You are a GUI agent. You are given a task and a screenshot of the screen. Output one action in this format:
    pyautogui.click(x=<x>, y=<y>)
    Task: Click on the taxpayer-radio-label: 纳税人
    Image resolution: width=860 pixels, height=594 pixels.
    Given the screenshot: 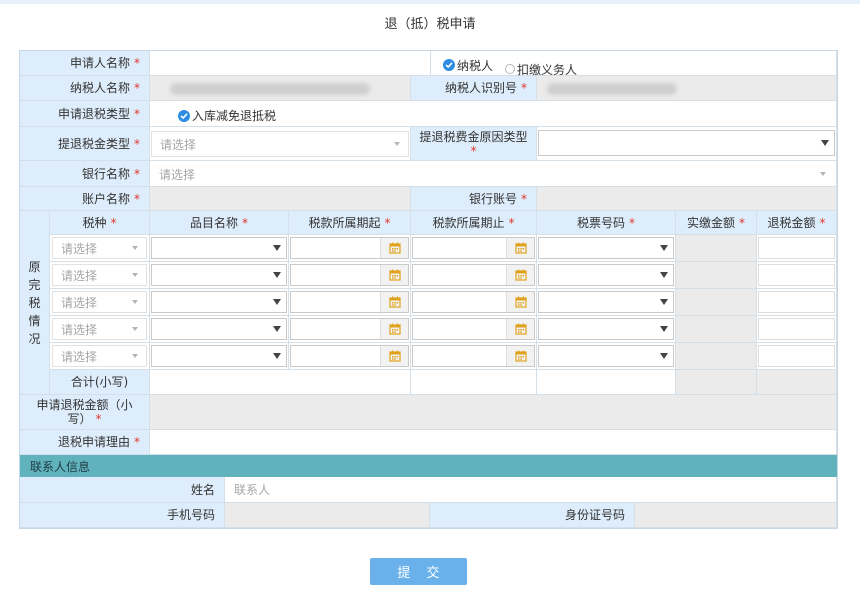 What is the action you would take?
    pyautogui.click(x=475, y=65)
    